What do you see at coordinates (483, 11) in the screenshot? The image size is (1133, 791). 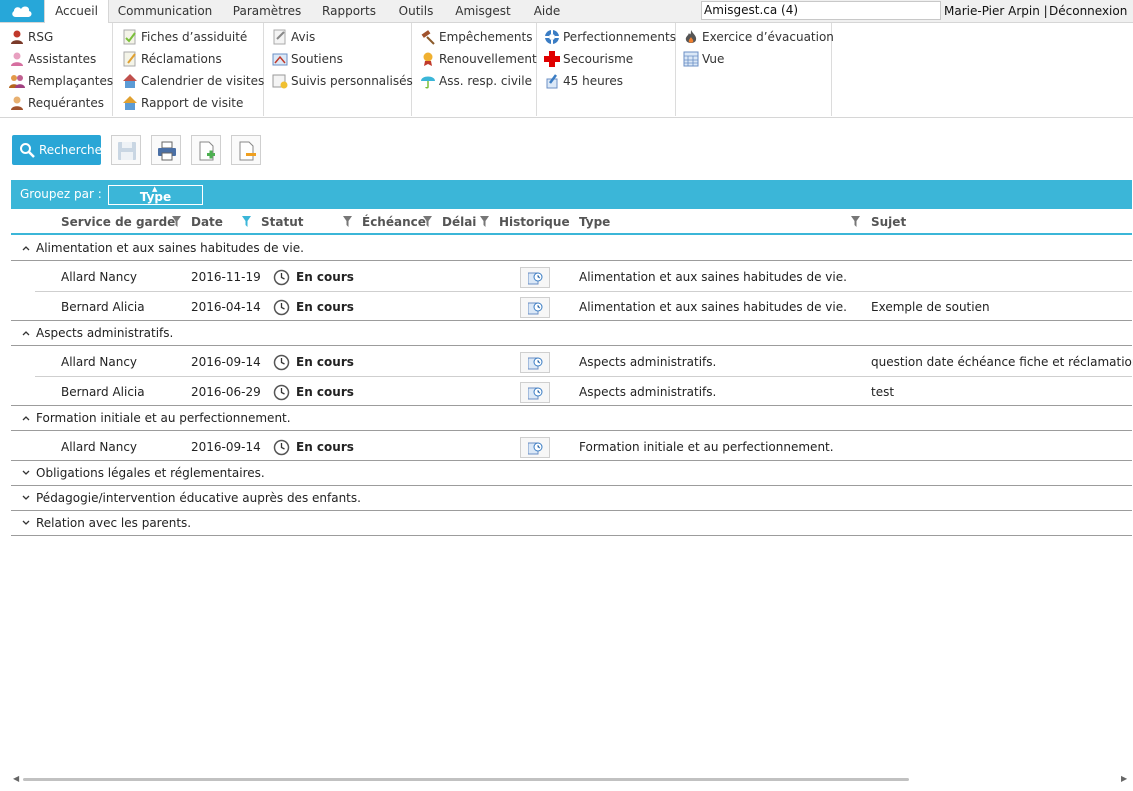 I see `tab-amisgest: Amisgest` at bounding box center [483, 11].